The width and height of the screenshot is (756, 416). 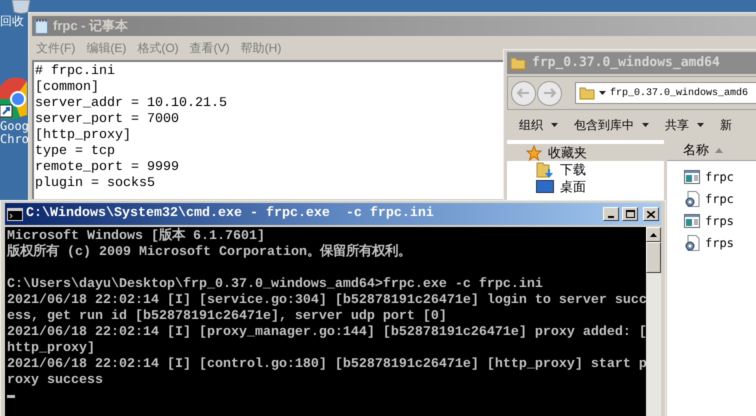 What do you see at coordinates (14, 139) in the screenshot?
I see `desktop-icon-label: Chro` at bounding box center [14, 139].